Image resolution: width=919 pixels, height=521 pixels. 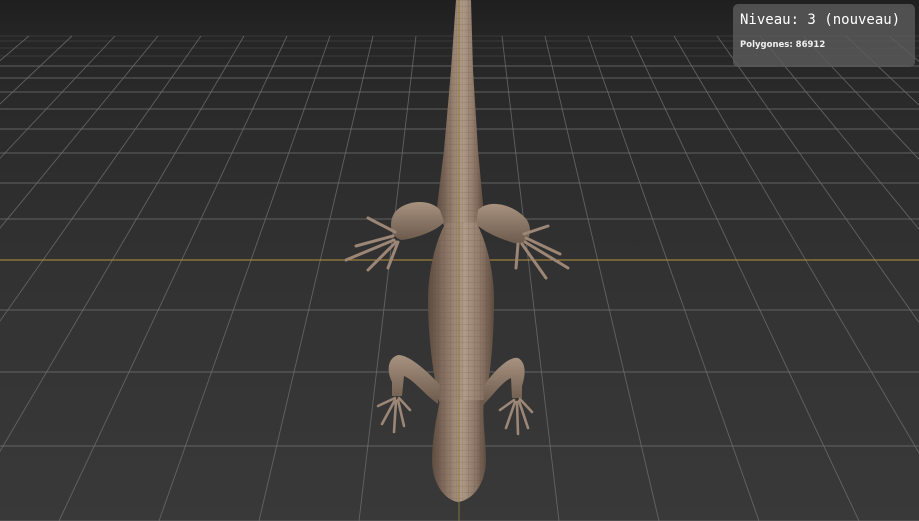 I want to click on lizard-front-right-hand, so click(x=542, y=252).